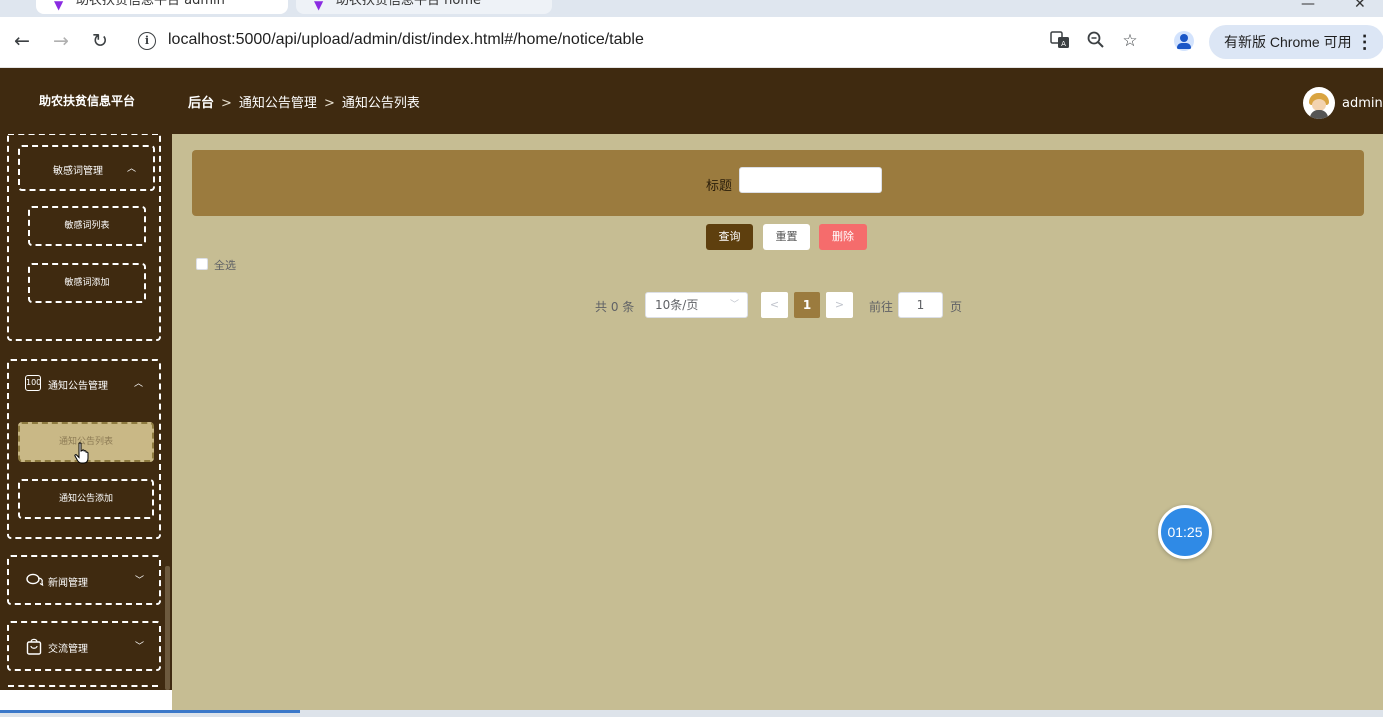  What do you see at coordinates (78, 171) in the screenshot?
I see `sidebar-group-title: 敏感词管理` at bounding box center [78, 171].